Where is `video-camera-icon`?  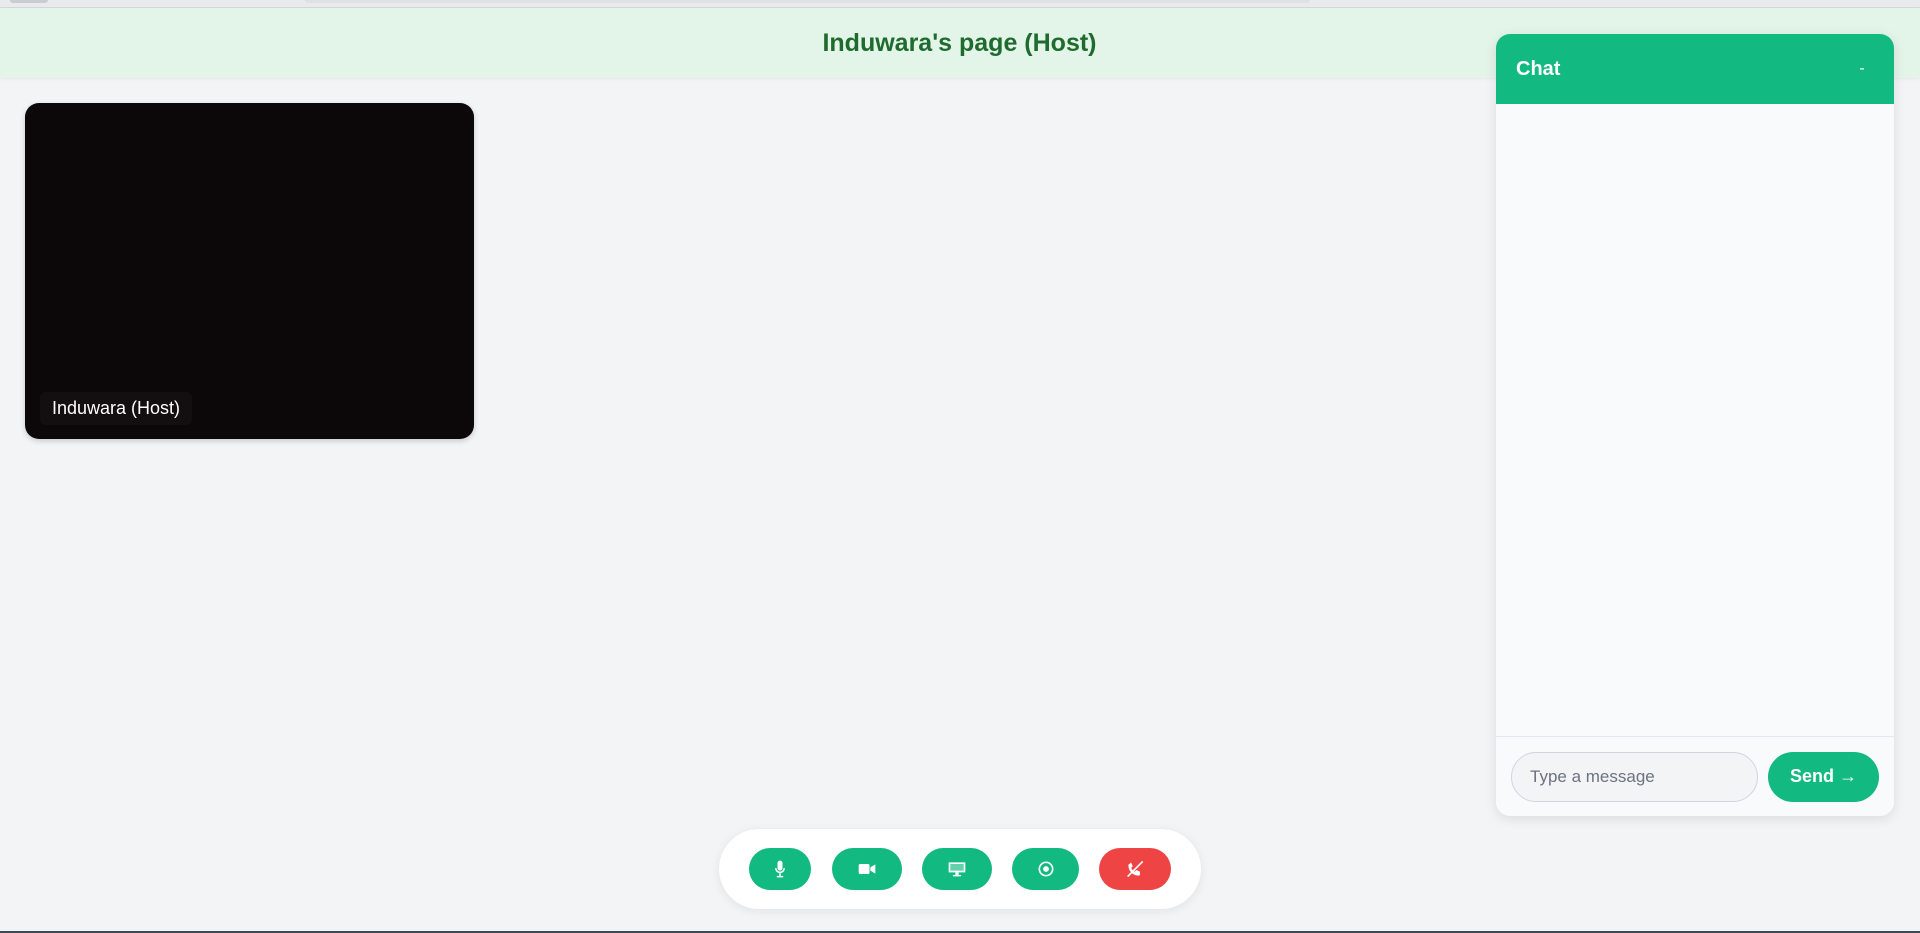
video-camera-icon is located at coordinates (867, 869).